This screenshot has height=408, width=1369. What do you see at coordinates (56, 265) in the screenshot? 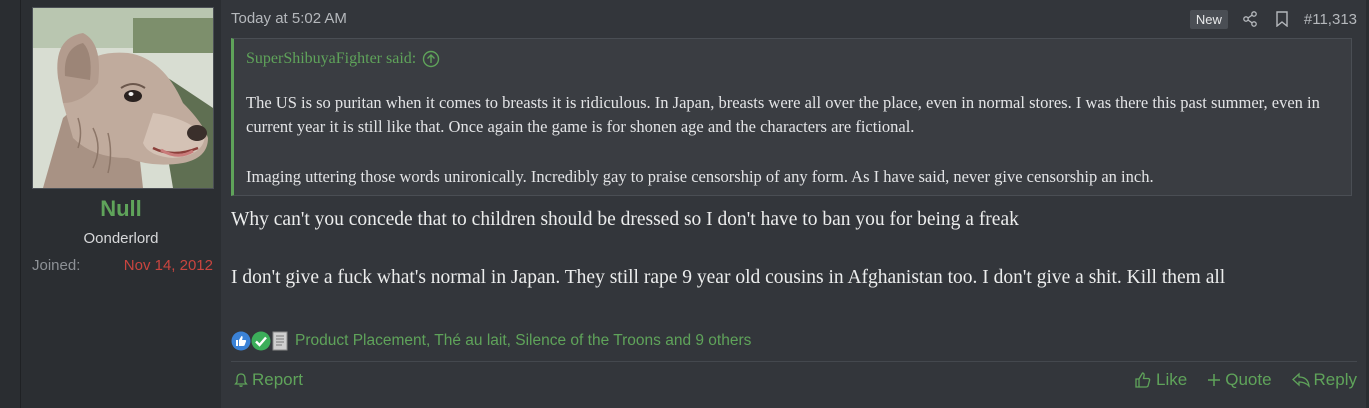
I see `joined-label: Joined:` at bounding box center [56, 265].